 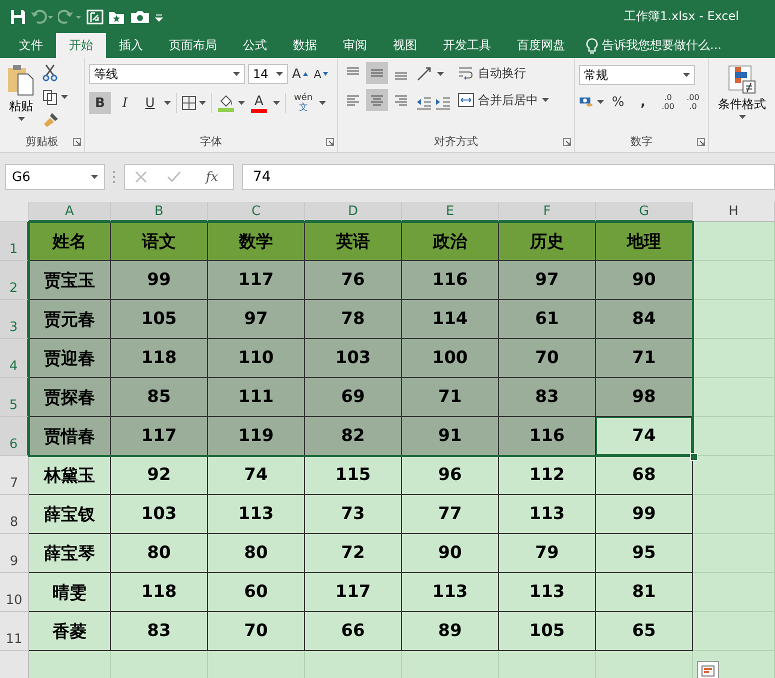 What do you see at coordinates (300, 74) in the screenshot?
I see `grow-font-button: A` at bounding box center [300, 74].